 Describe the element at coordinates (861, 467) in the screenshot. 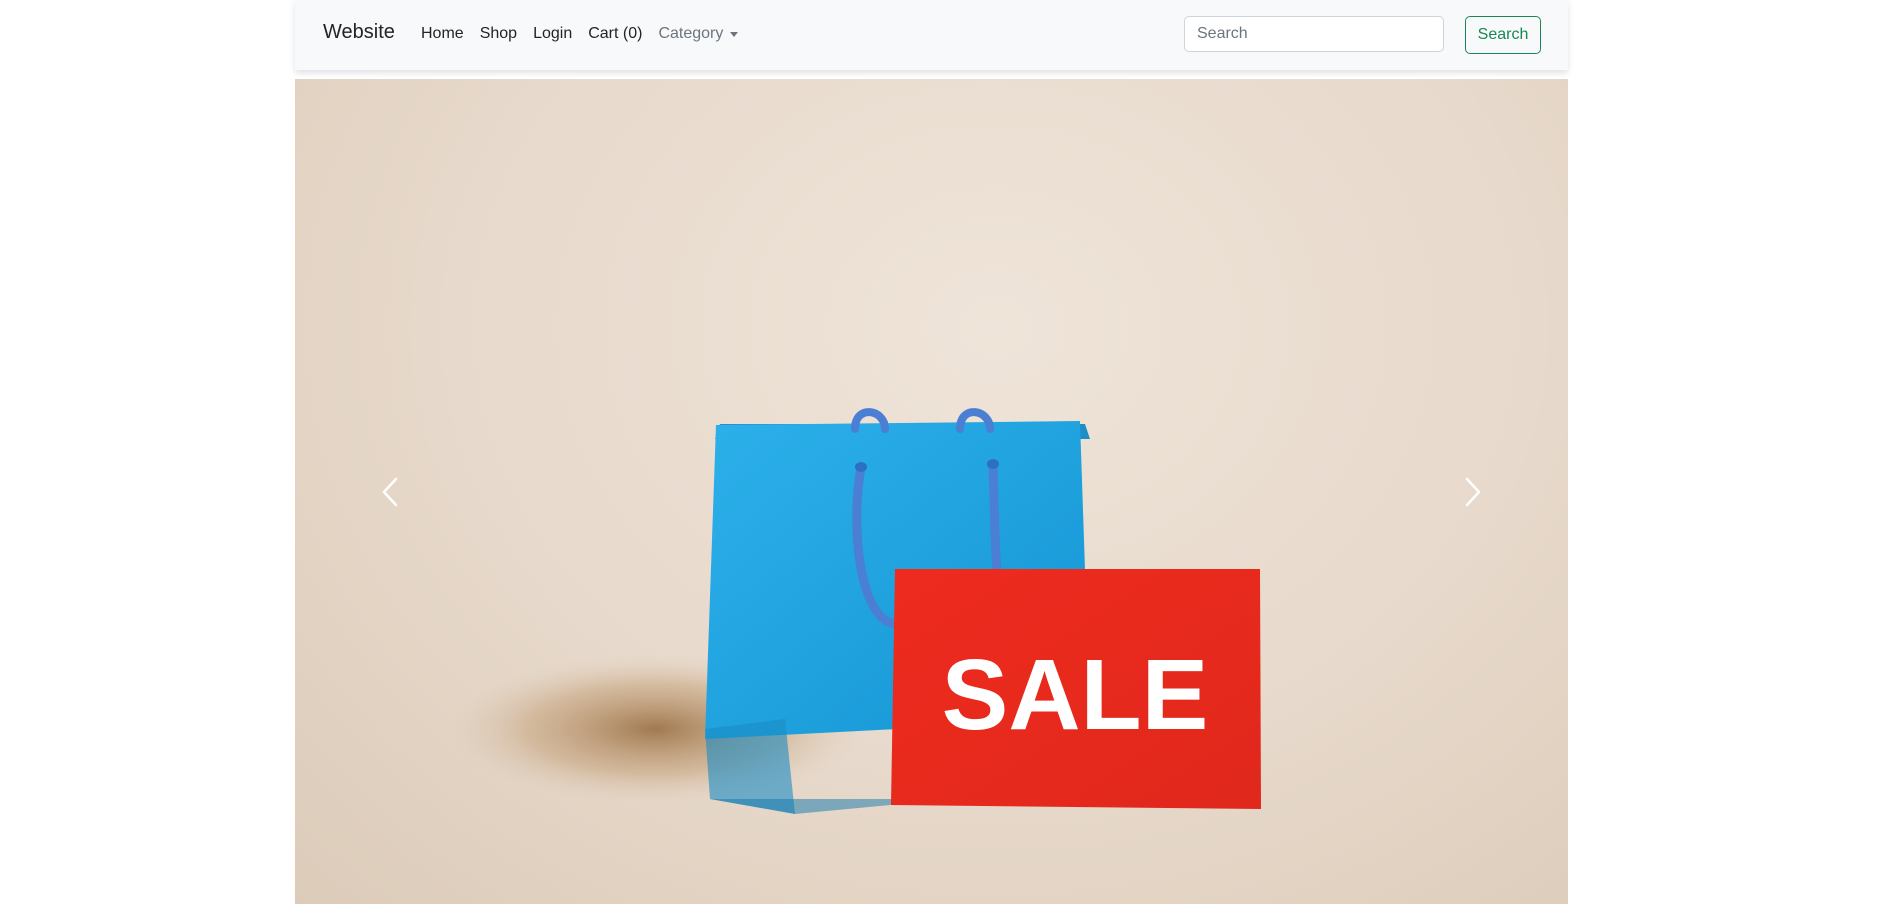

I see `bag-handle-hole-left` at that location.